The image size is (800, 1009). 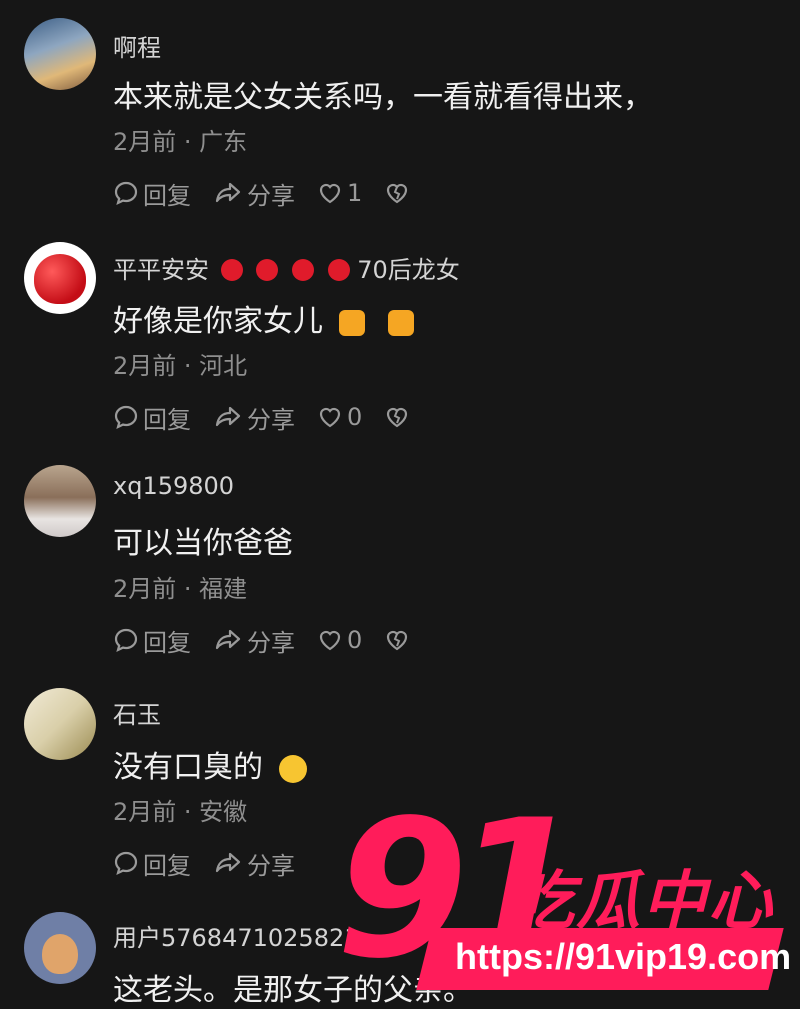 What do you see at coordinates (60, 954) in the screenshot?
I see `cartoon-face-avatar-image` at bounding box center [60, 954].